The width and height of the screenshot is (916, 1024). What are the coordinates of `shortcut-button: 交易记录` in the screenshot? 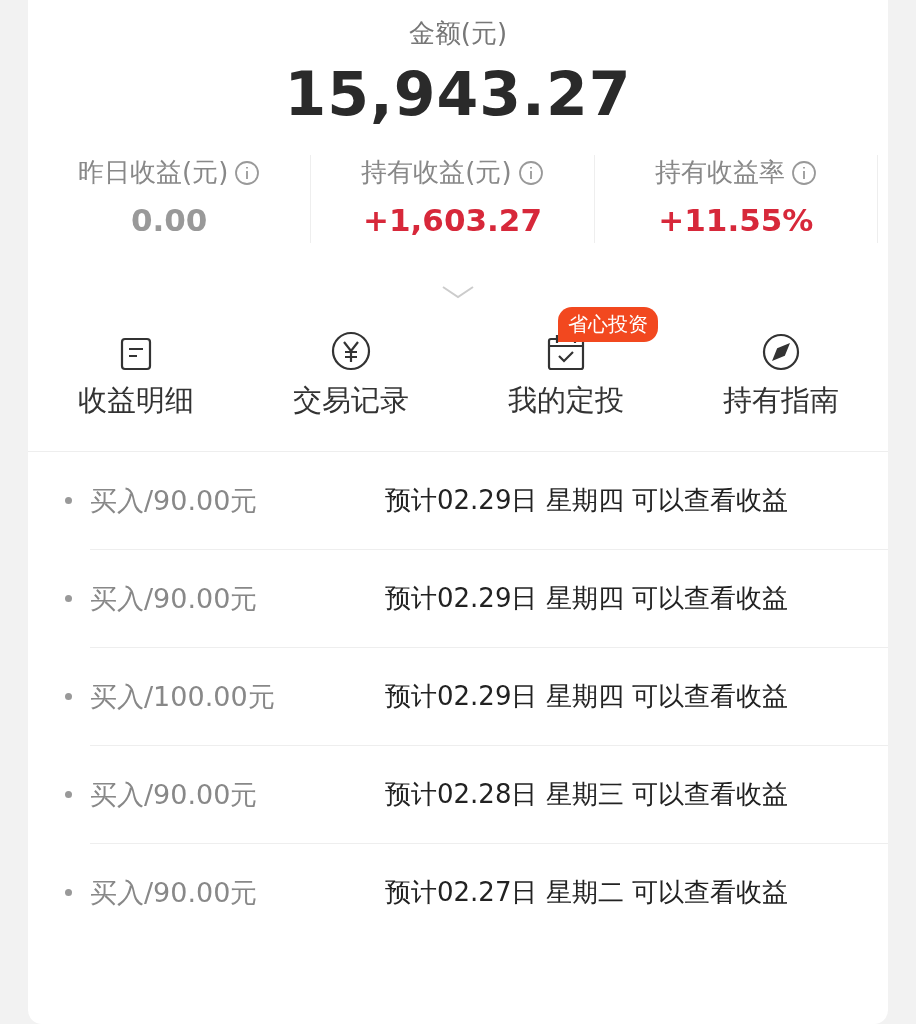 It's located at (350, 401).